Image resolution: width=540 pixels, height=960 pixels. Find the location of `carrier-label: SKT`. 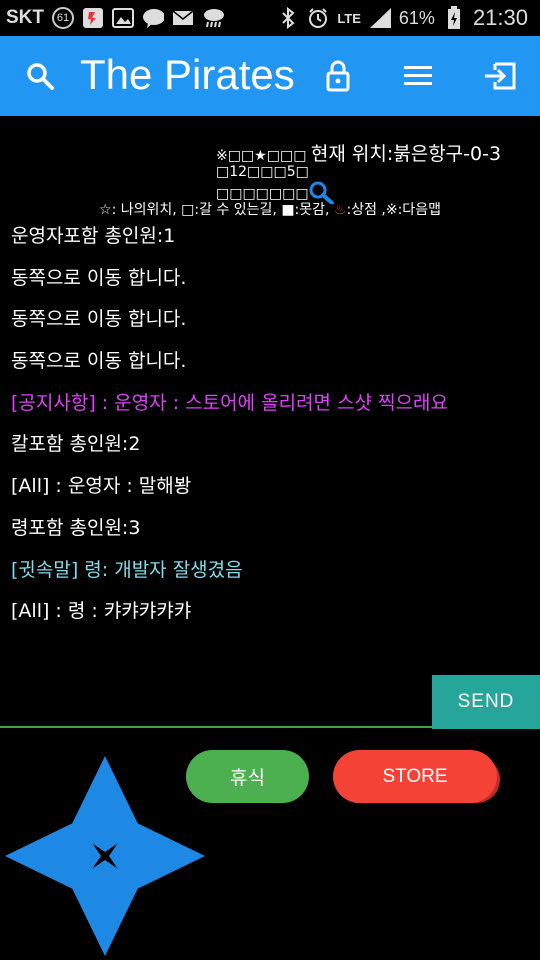

carrier-label: SKT is located at coordinates (25, 17).